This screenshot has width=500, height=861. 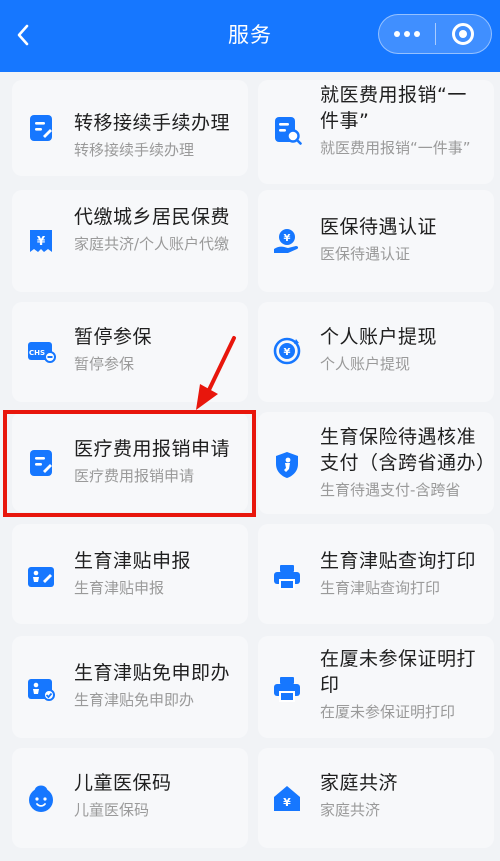 I want to click on yuan-refresh-icon: ¥, so click(x=287, y=351).